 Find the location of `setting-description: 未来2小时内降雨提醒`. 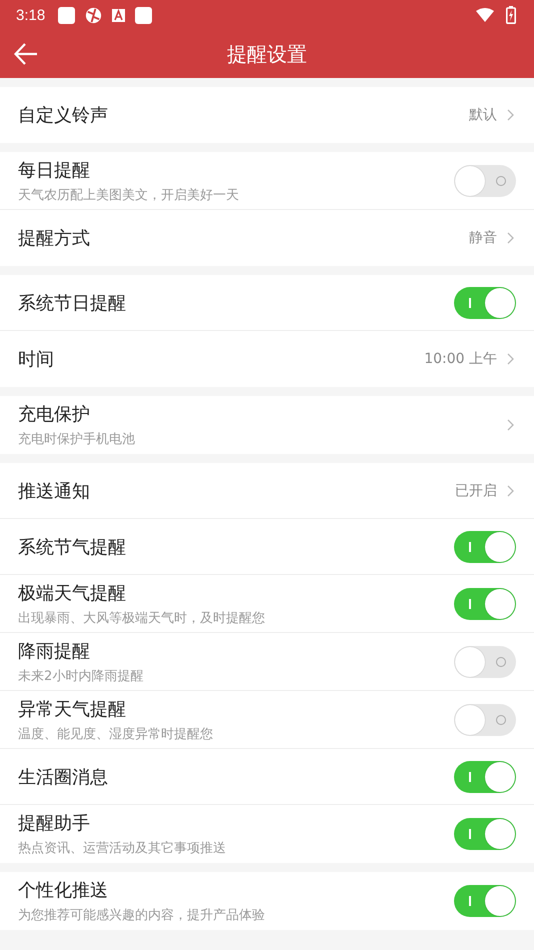

setting-description: 未来2小时内降雨提醒 is located at coordinates (81, 676).